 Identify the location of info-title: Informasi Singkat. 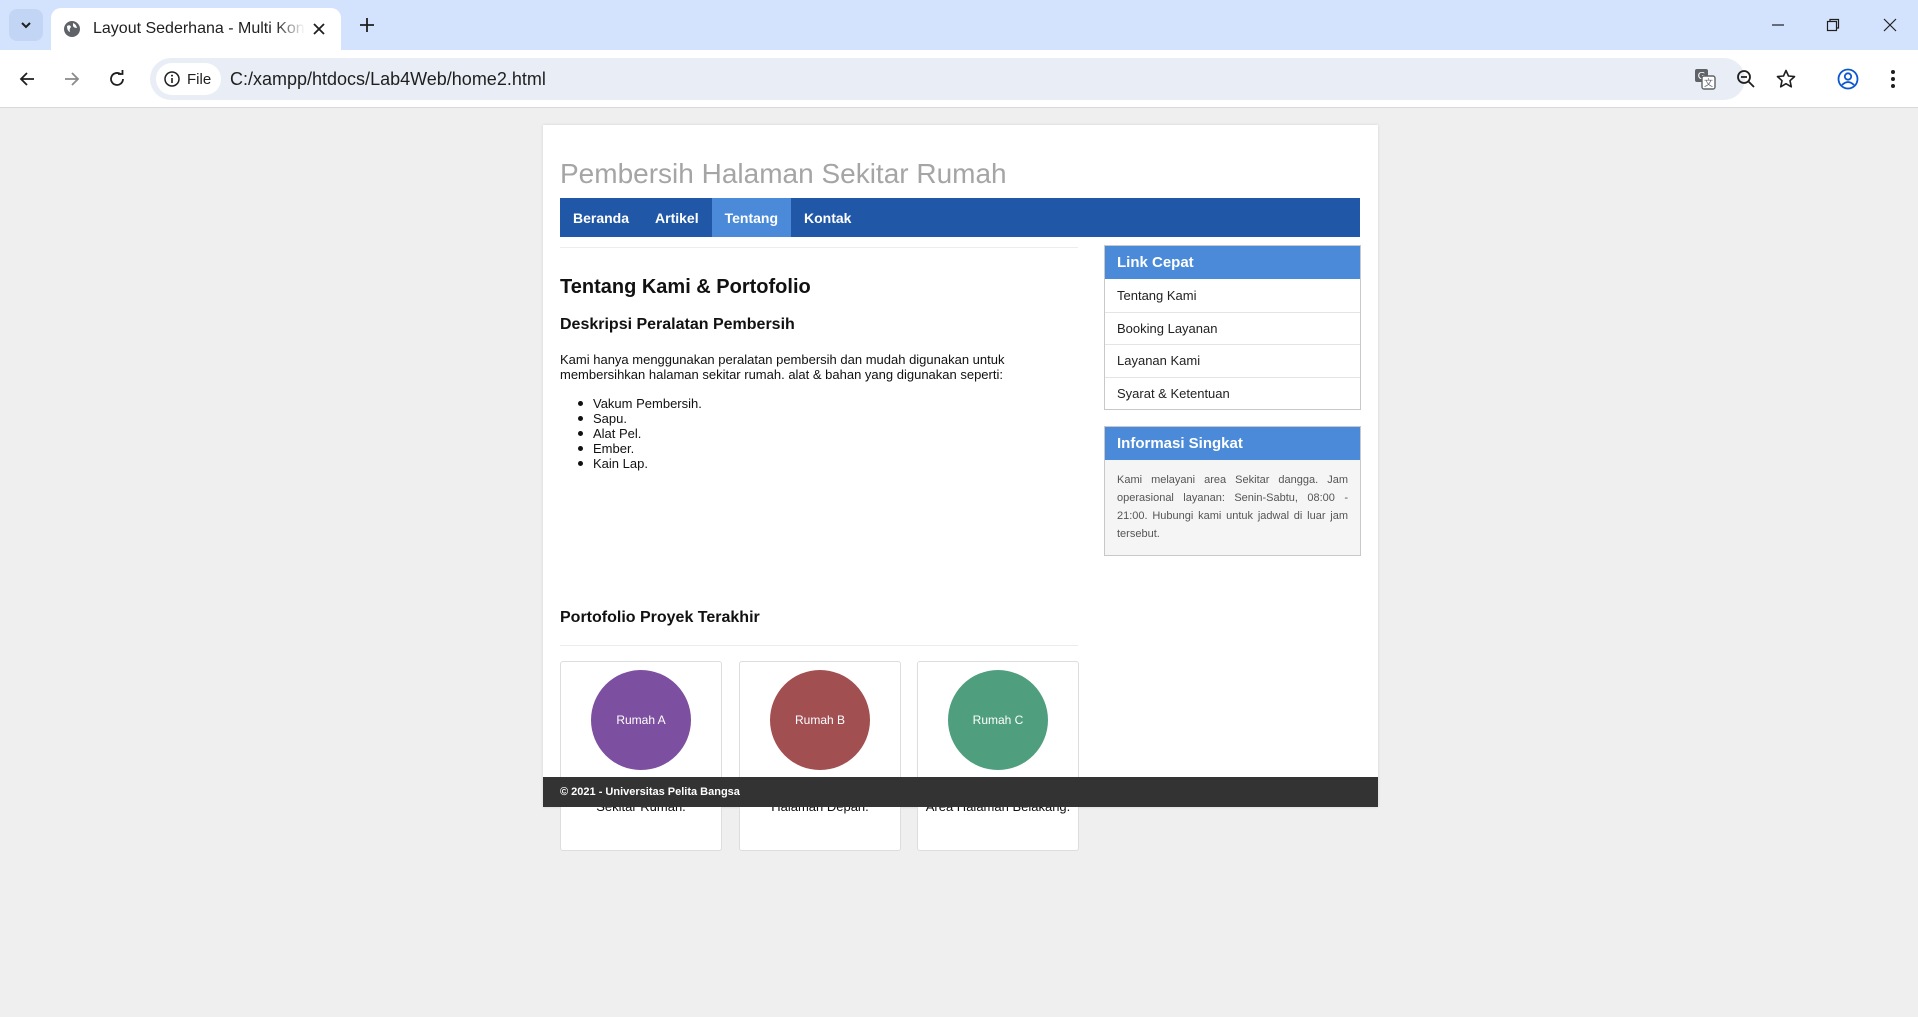
(1232, 443).